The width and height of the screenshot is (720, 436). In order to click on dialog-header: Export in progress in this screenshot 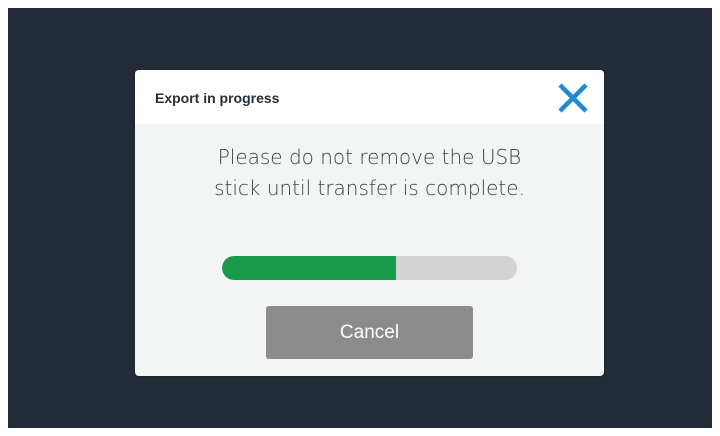, I will do `click(369, 97)`.